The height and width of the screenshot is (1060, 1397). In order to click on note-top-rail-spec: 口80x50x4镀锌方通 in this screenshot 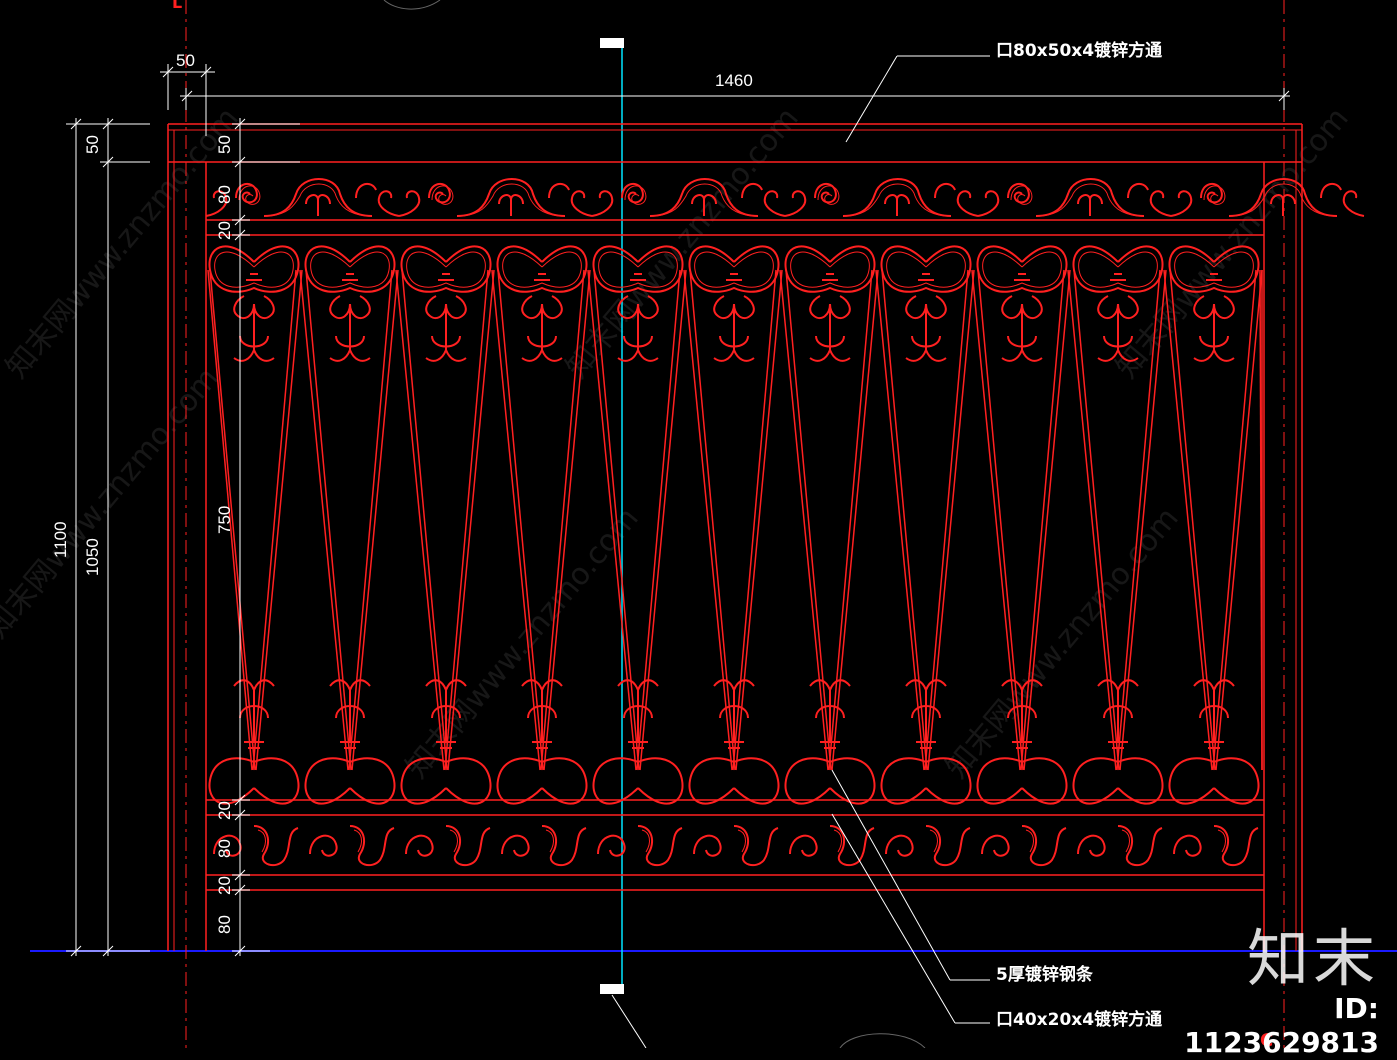, I will do `click(1079, 50)`.